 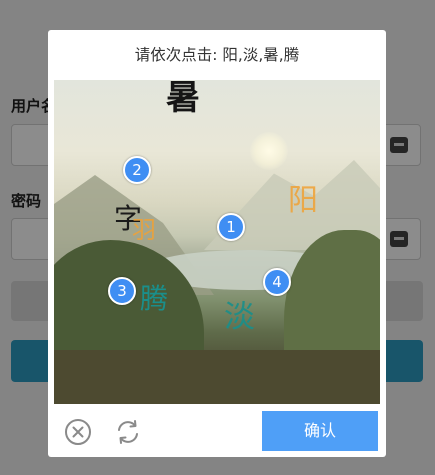 I want to click on captcha-instruction: 请依次点击: 阳,淡,暑,腾, so click(x=217, y=55).